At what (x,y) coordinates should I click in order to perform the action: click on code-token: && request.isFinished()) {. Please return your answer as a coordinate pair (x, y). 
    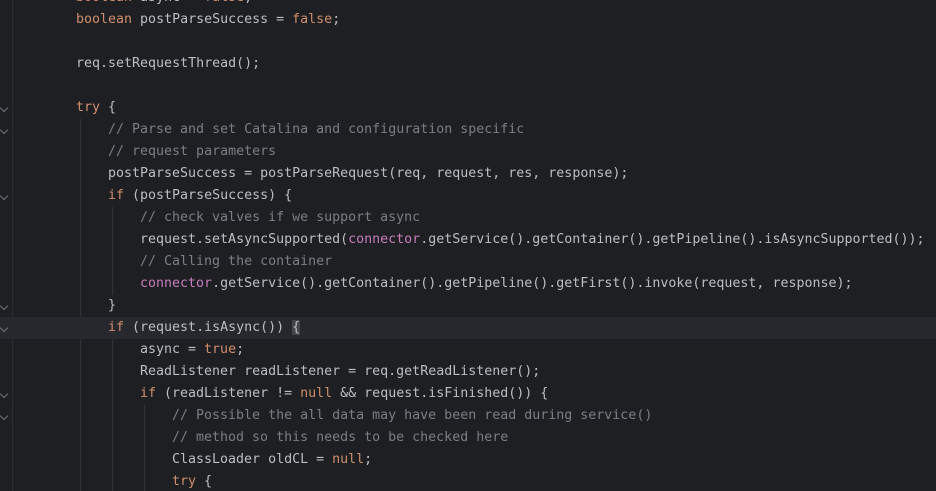
    Looking at the image, I should click on (440, 393).